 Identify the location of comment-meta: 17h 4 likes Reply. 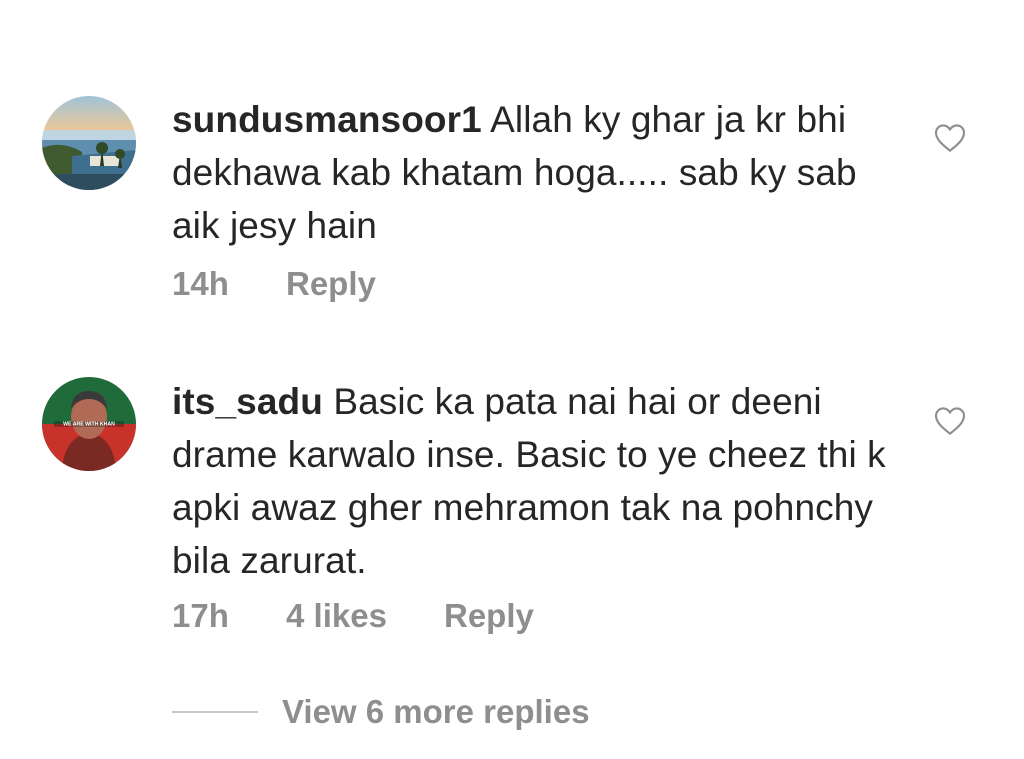
(353, 616).